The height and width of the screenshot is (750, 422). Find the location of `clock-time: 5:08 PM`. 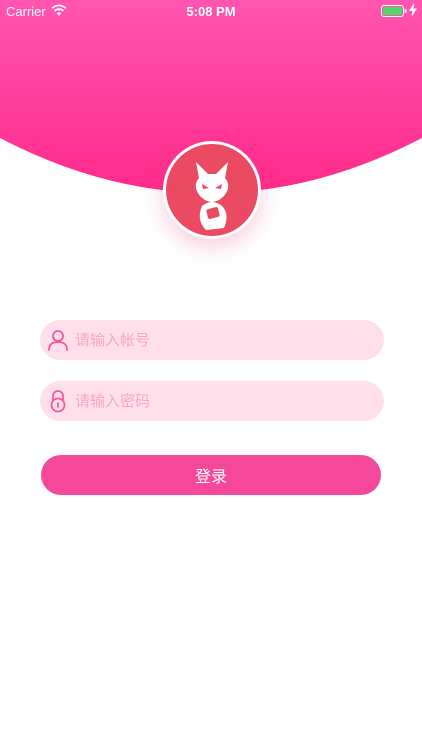

clock-time: 5:08 PM is located at coordinates (211, 11).